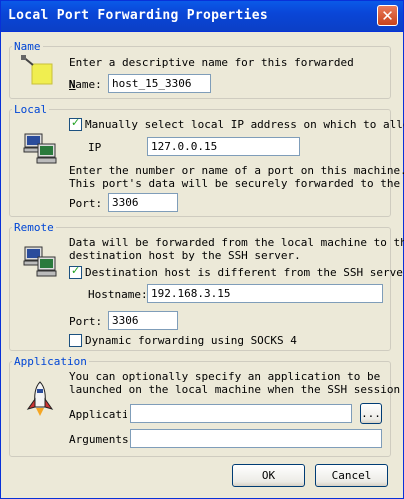  Describe the element at coordinates (86, 203) in the screenshot. I see `local-port-label: Port:` at that location.